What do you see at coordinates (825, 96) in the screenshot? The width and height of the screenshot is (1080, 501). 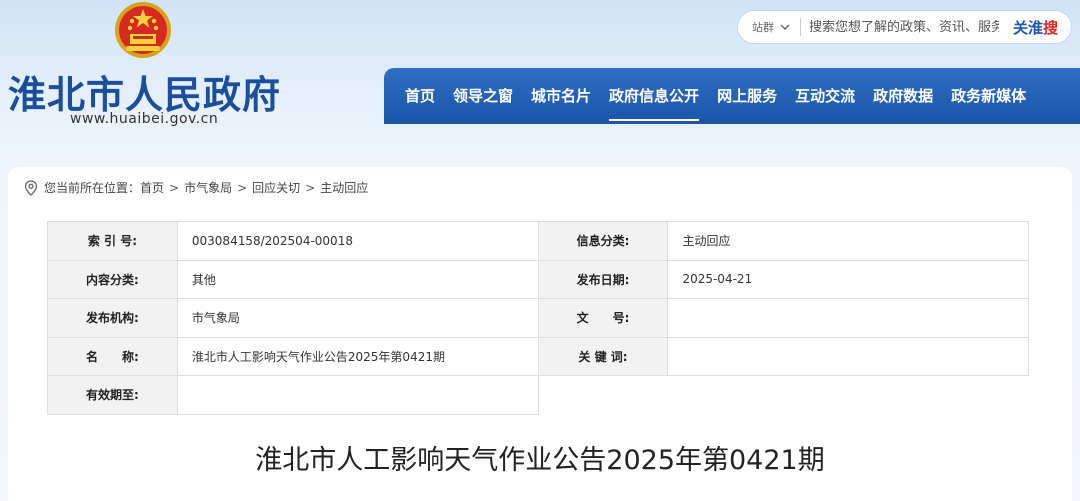 I see `nav-interaction: 互动交流` at bounding box center [825, 96].